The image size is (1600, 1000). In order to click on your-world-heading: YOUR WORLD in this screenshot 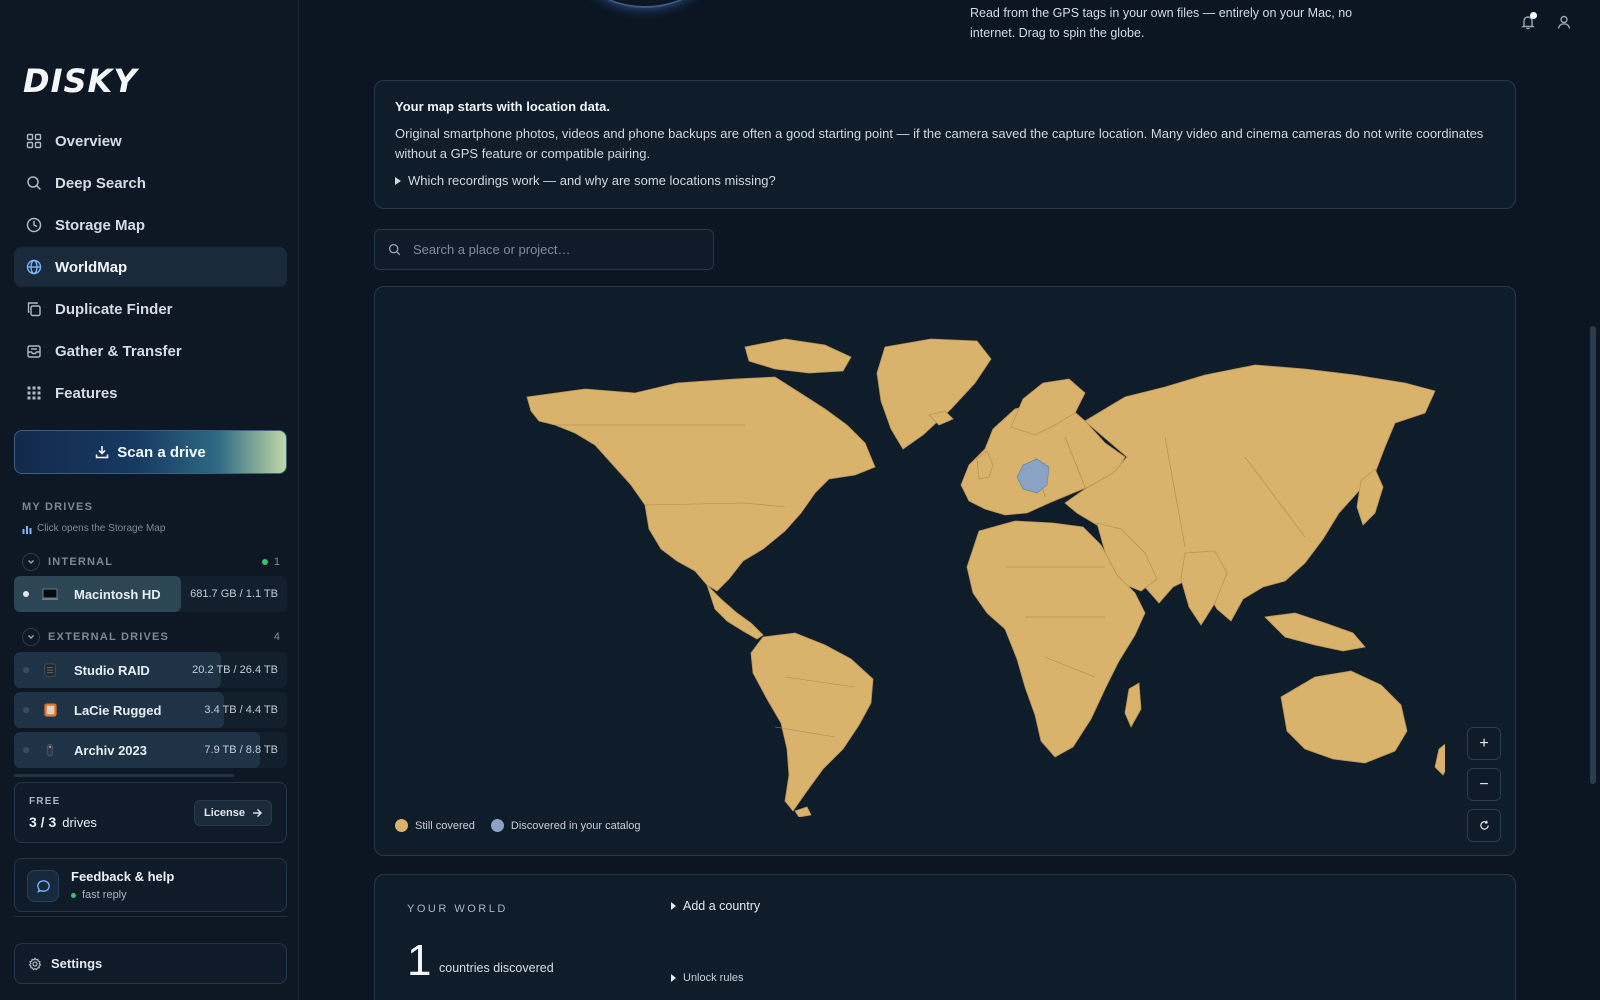, I will do `click(457, 909)`.